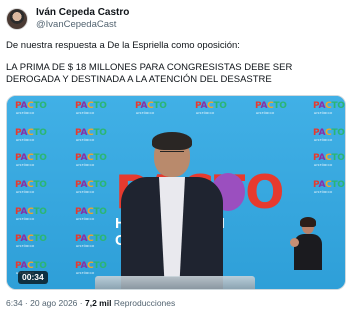 Image resolution: width=350 pixels, height=317 pixels. Describe the element at coordinates (53, 303) in the screenshot. I see `tweet-date: 20 ago 2026` at that location.